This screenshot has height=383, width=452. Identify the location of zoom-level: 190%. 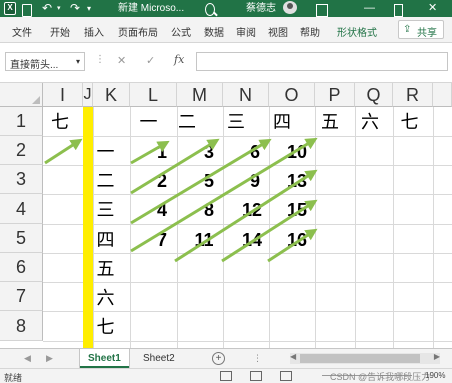
(435, 375).